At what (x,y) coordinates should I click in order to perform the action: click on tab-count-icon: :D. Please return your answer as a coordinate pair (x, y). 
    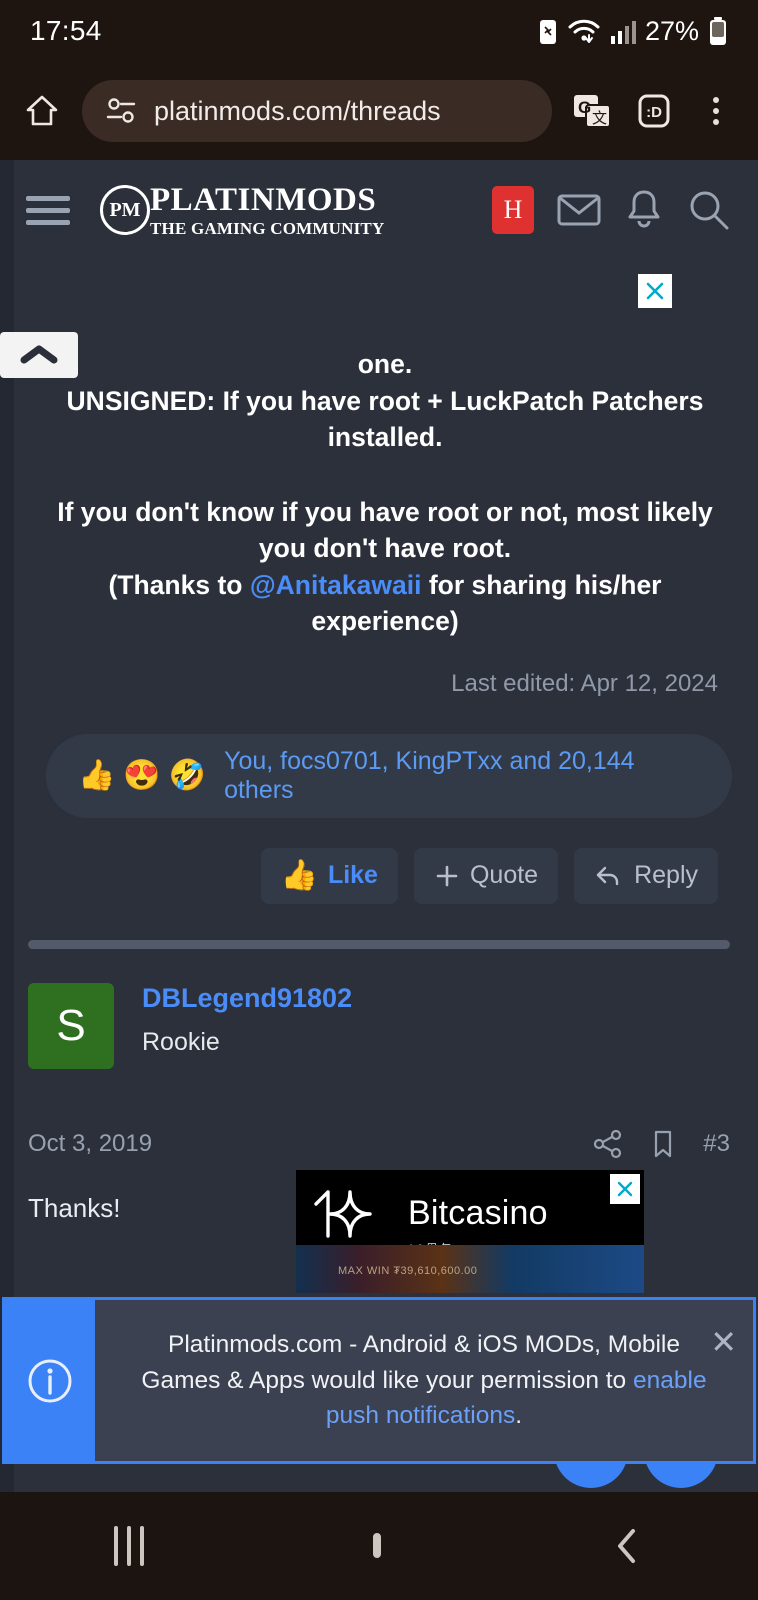
    Looking at the image, I should click on (654, 111).